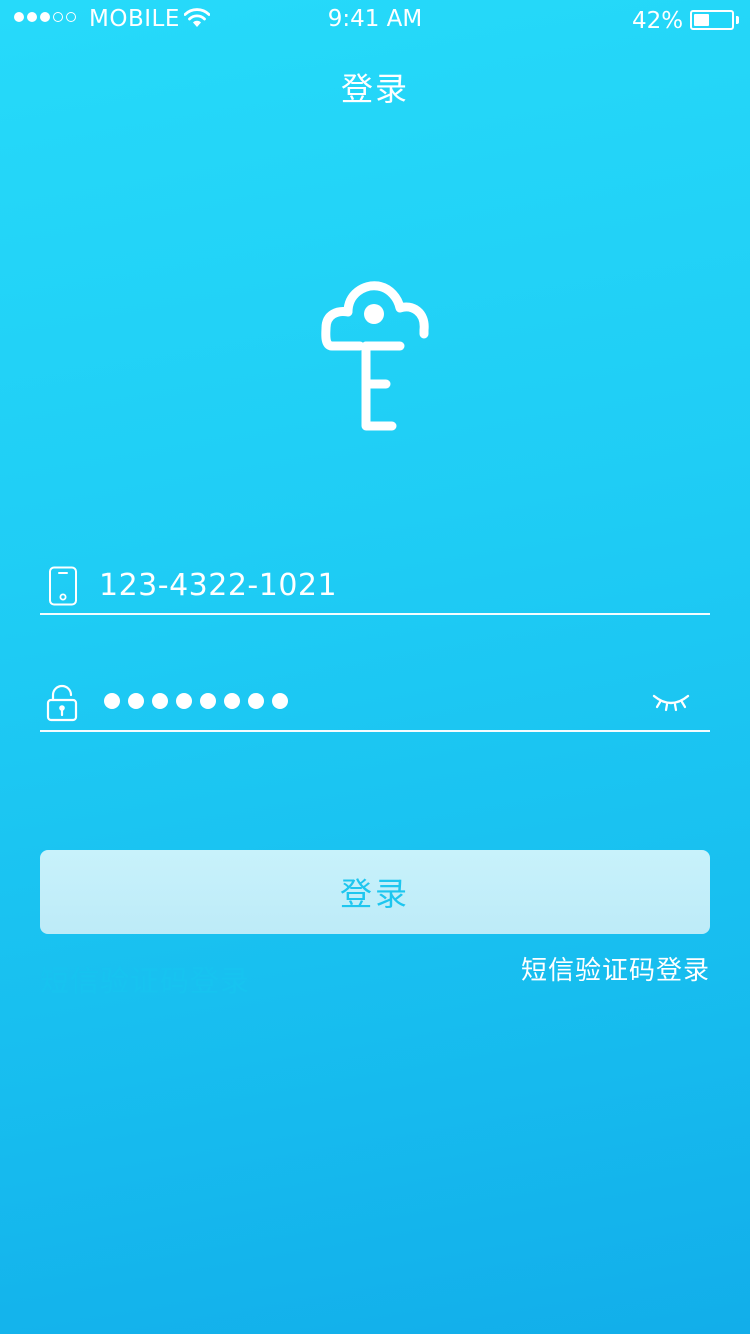 The image size is (750, 1334). I want to click on battery-level-fill, so click(701, 20).